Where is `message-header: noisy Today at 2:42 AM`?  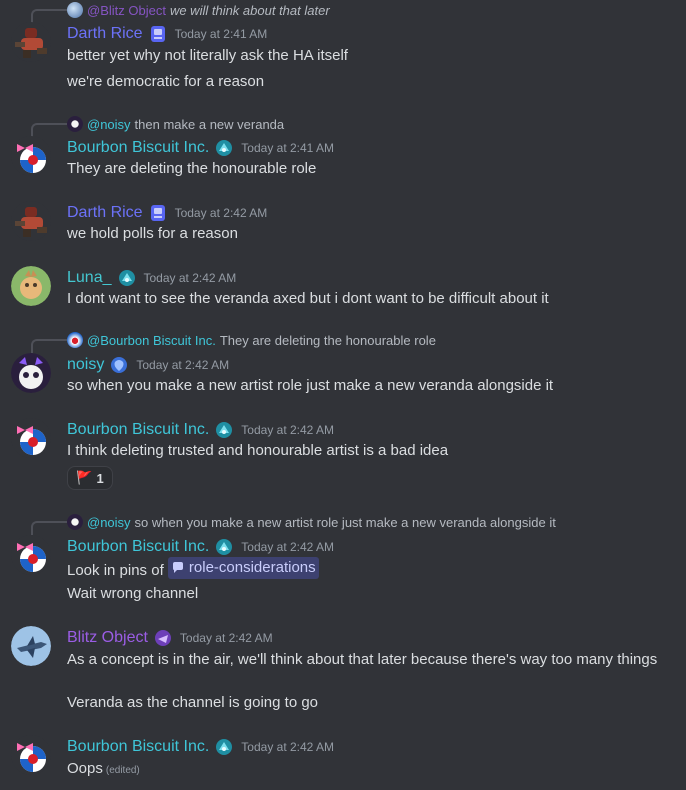
message-header: noisy Today at 2:42 AM is located at coordinates (148, 365).